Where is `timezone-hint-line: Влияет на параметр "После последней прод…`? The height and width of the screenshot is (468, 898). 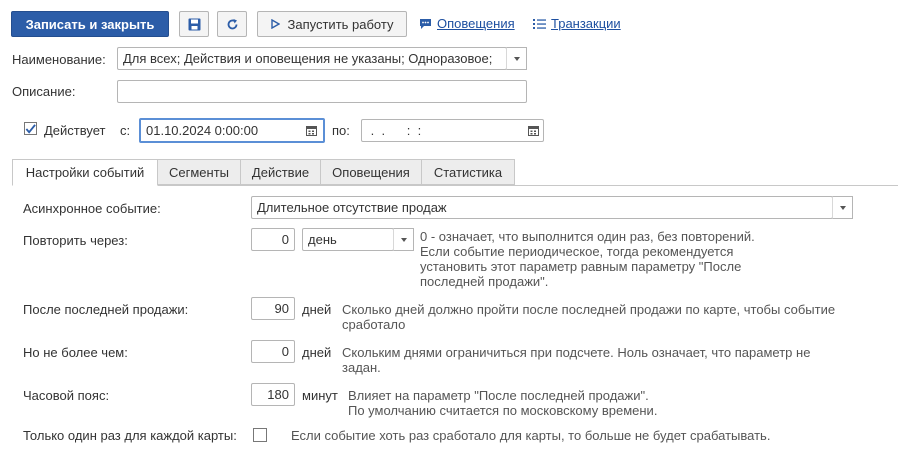 timezone-hint-line: Влияет на параметр "После последней прод… is located at coordinates (498, 395).